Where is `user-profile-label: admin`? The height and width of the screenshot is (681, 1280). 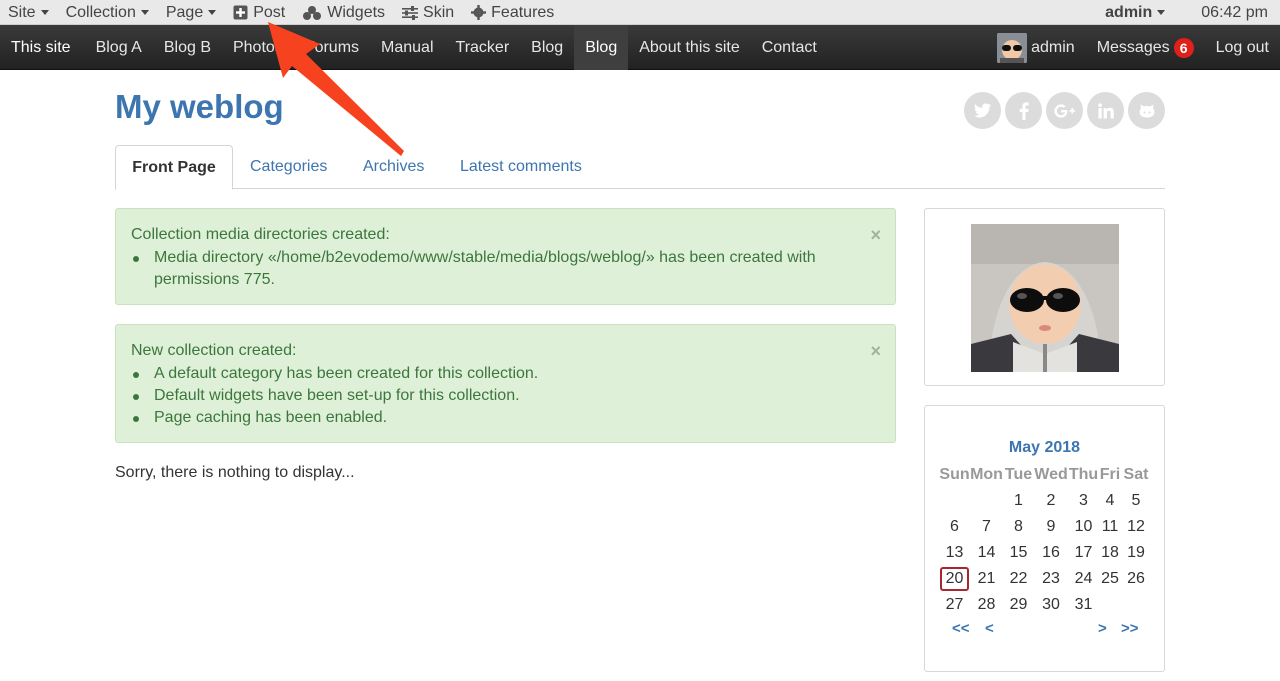
user-profile-label: admin is located at coordinates (1053, 47).